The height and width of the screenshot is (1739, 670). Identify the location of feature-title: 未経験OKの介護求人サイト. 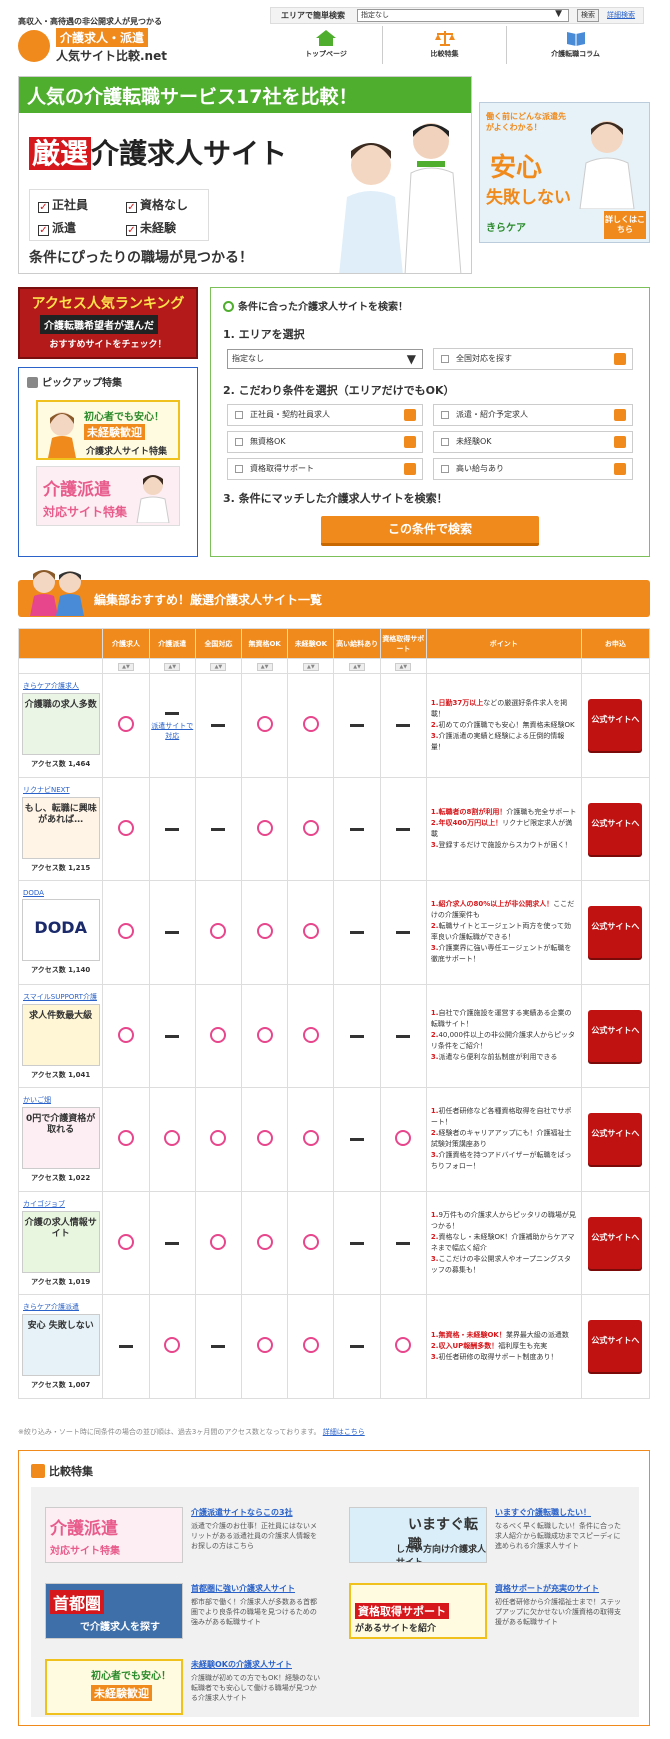
(256, 1664).